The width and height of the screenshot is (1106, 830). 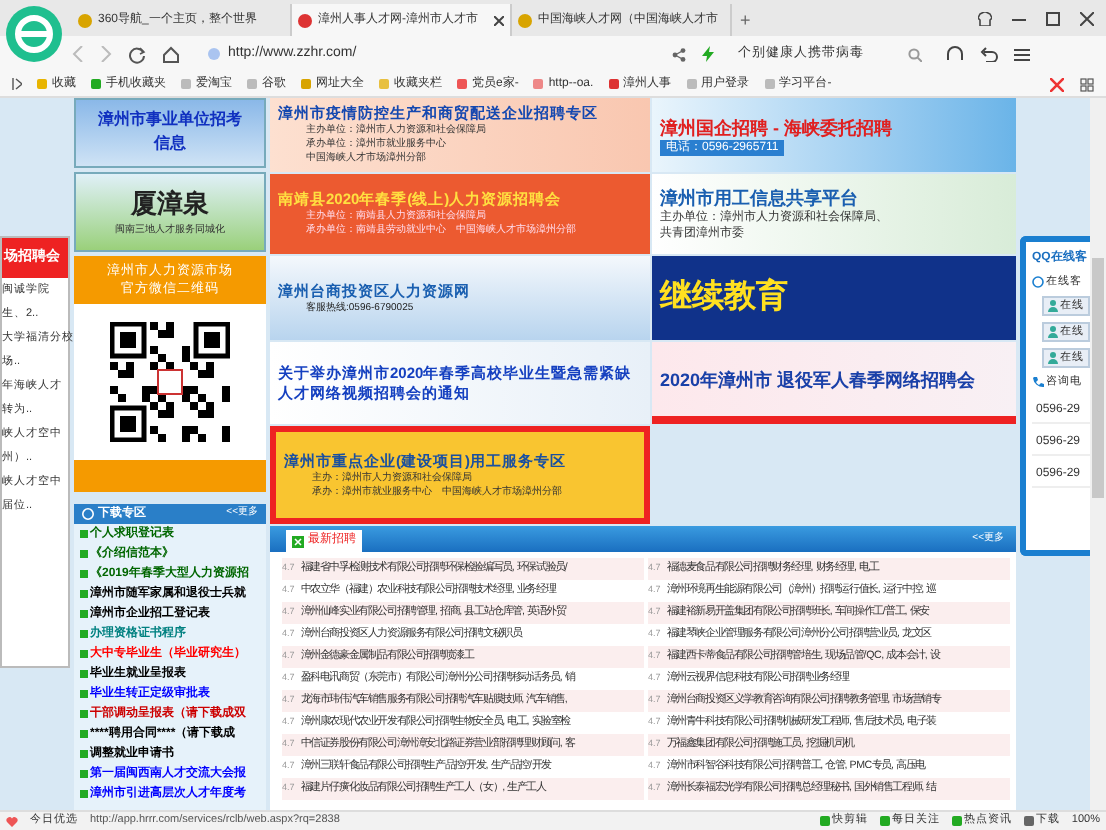 I want to click on banner-title: 厦漳泉, so click(x=170, y=205).